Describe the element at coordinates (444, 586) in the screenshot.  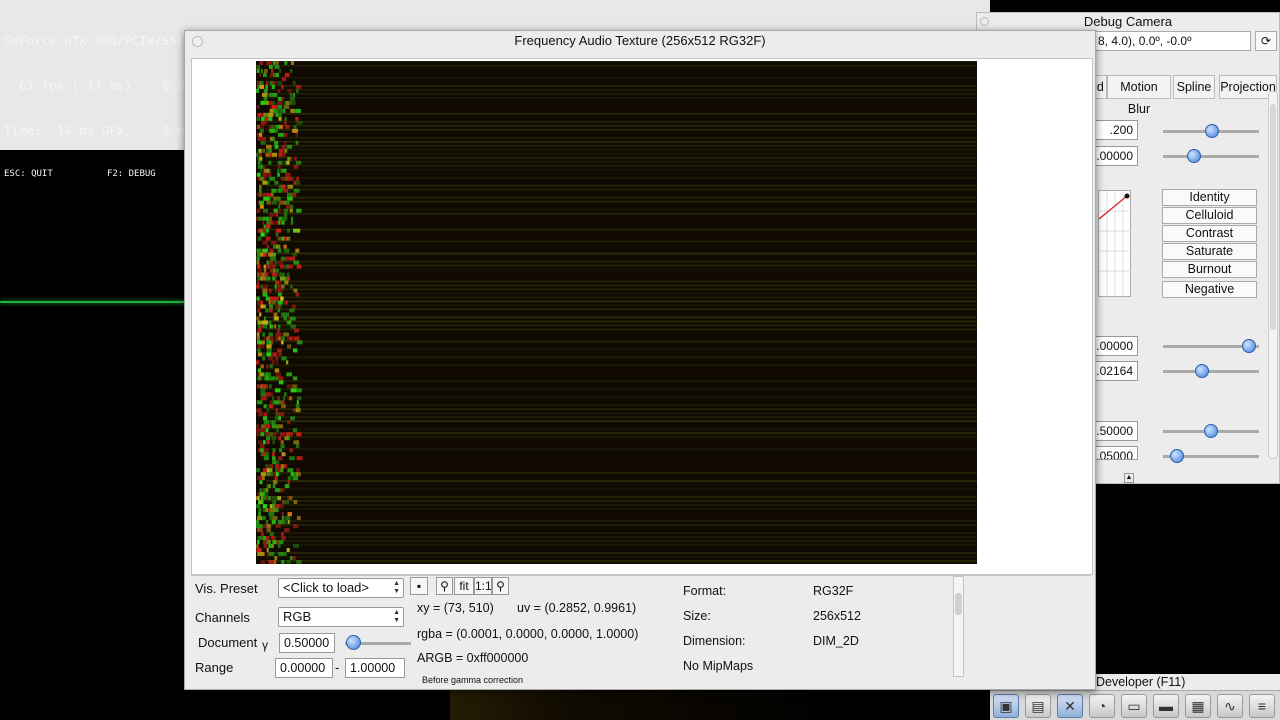
I see `zoom-icon: ⚲` at that location.